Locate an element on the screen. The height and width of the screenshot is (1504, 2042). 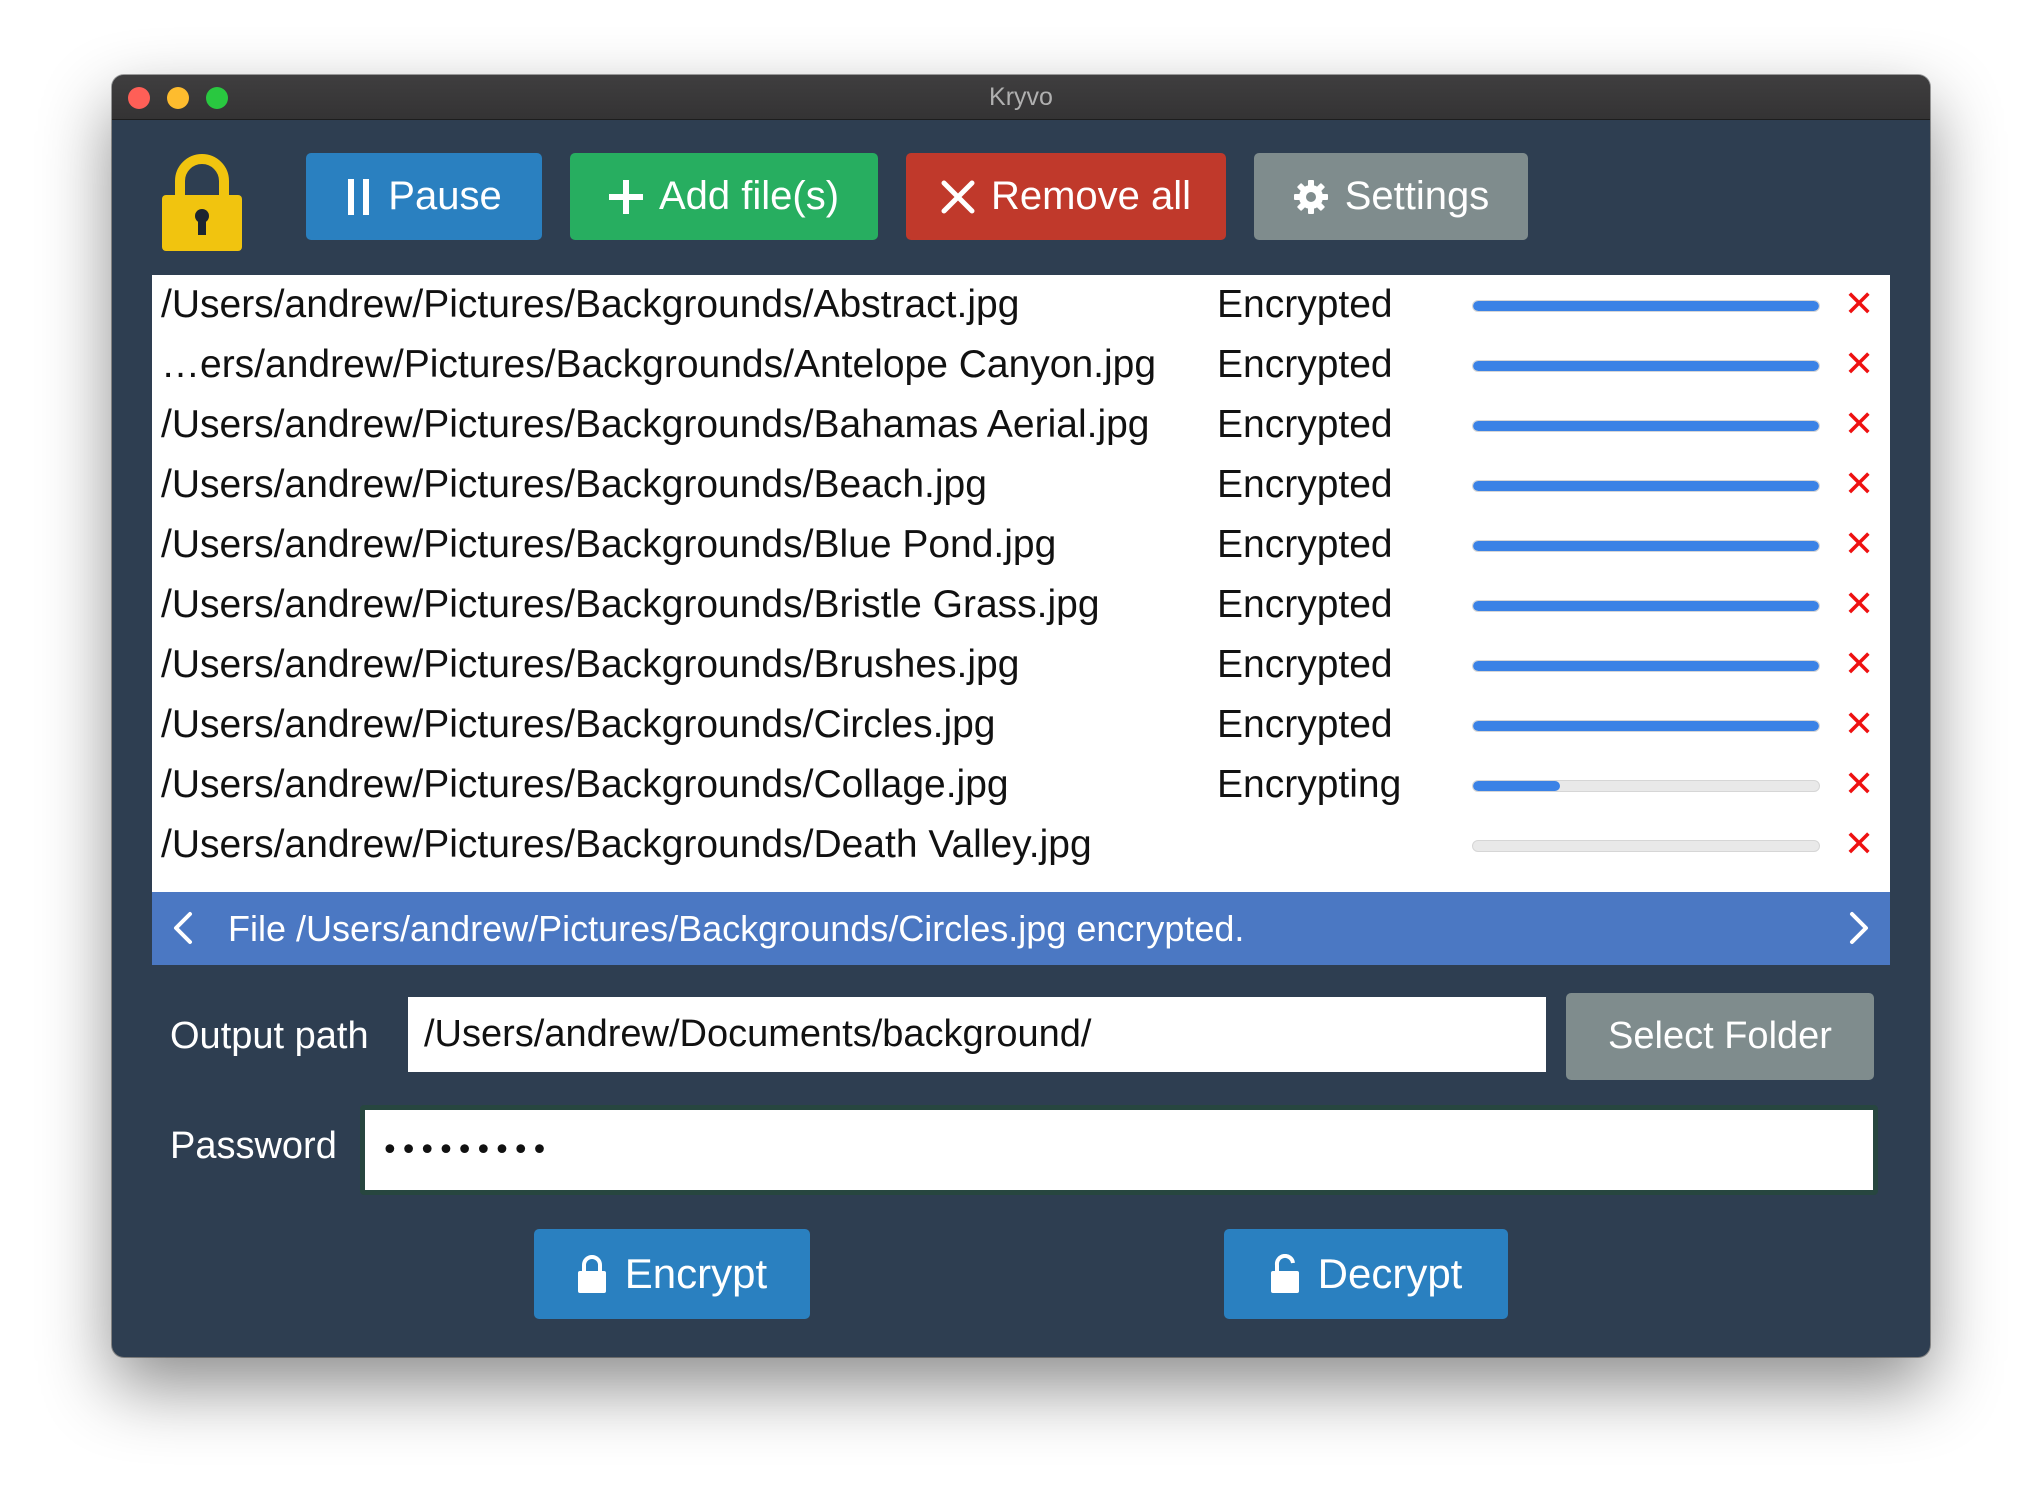
add-files-button-label: Add file(s) is located at coordinates (749, 196).